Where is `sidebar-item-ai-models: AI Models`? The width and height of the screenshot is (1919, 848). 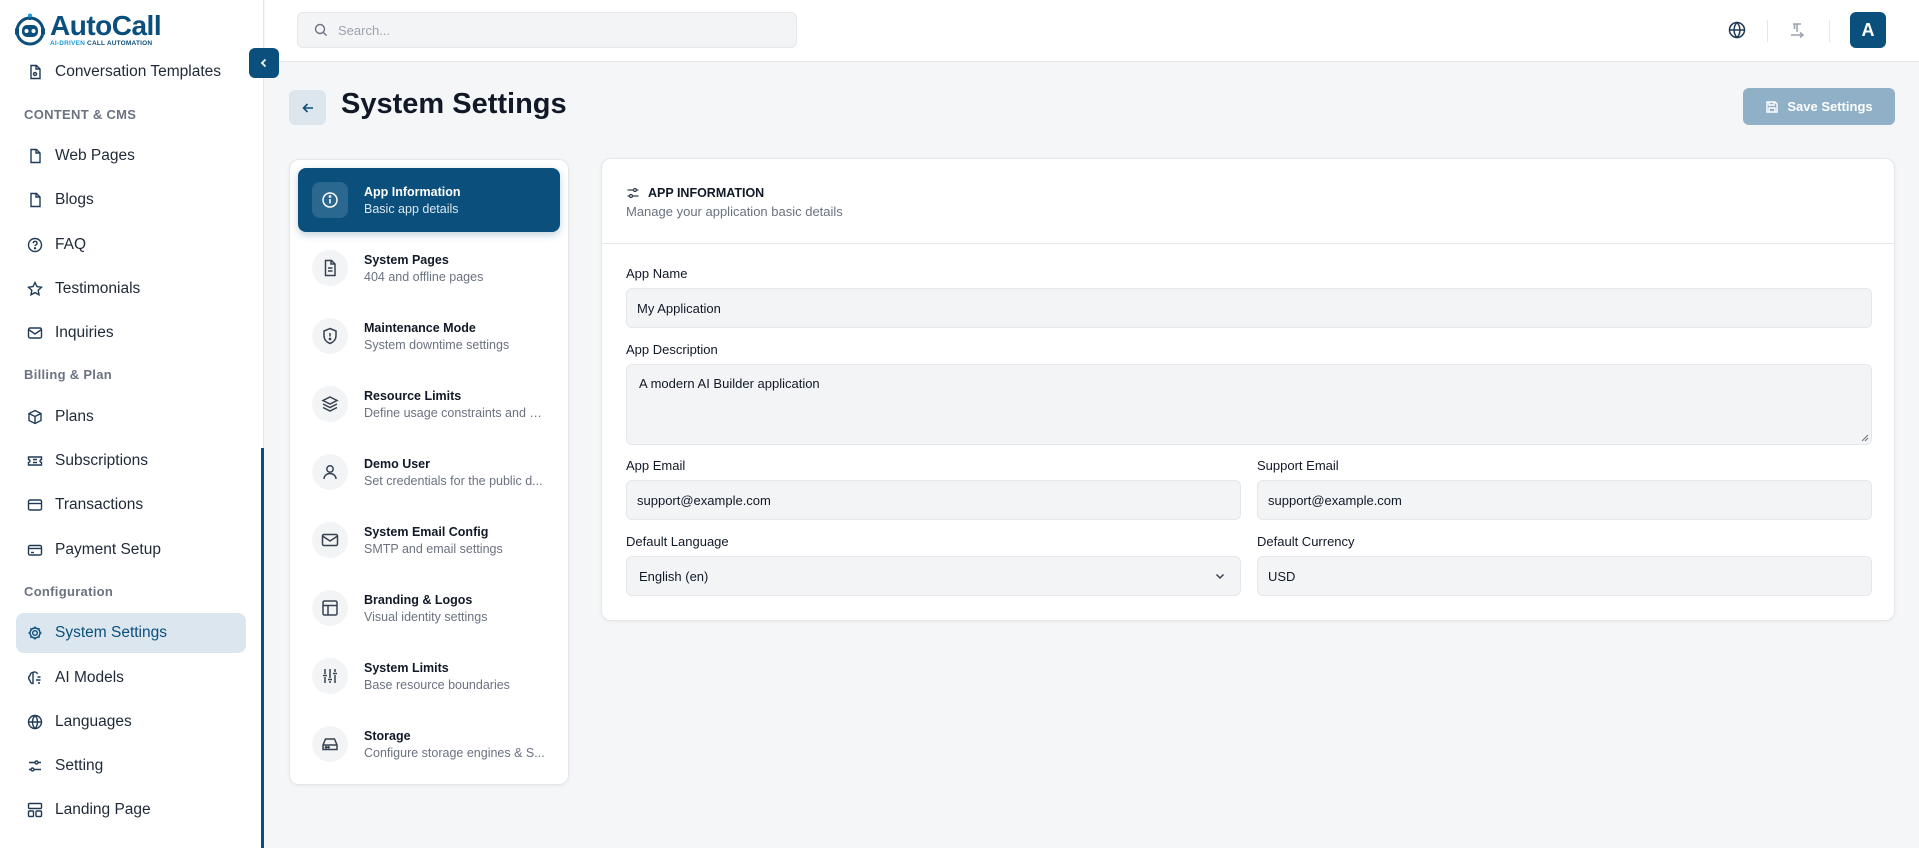
sidebar-item-ai-models: AI Models is located at coordinates (131, 678).